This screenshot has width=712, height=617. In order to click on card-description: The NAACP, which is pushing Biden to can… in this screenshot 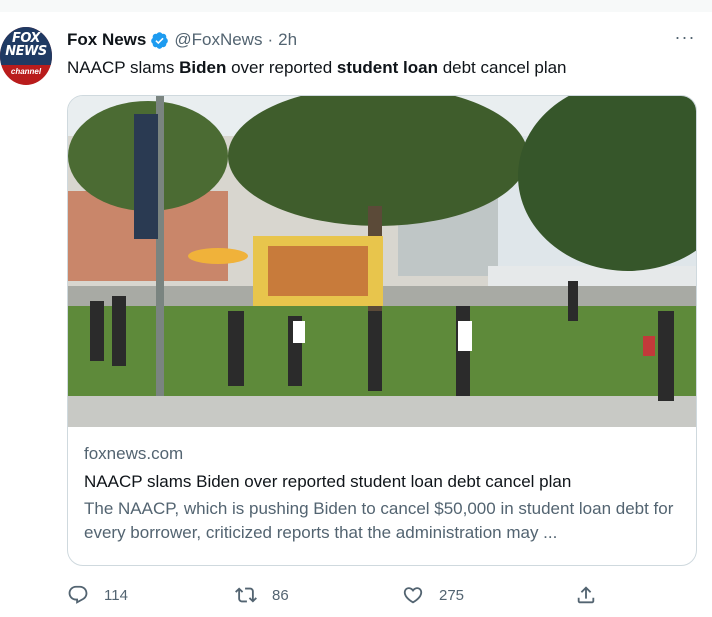, I will do `click(379, 520)`.